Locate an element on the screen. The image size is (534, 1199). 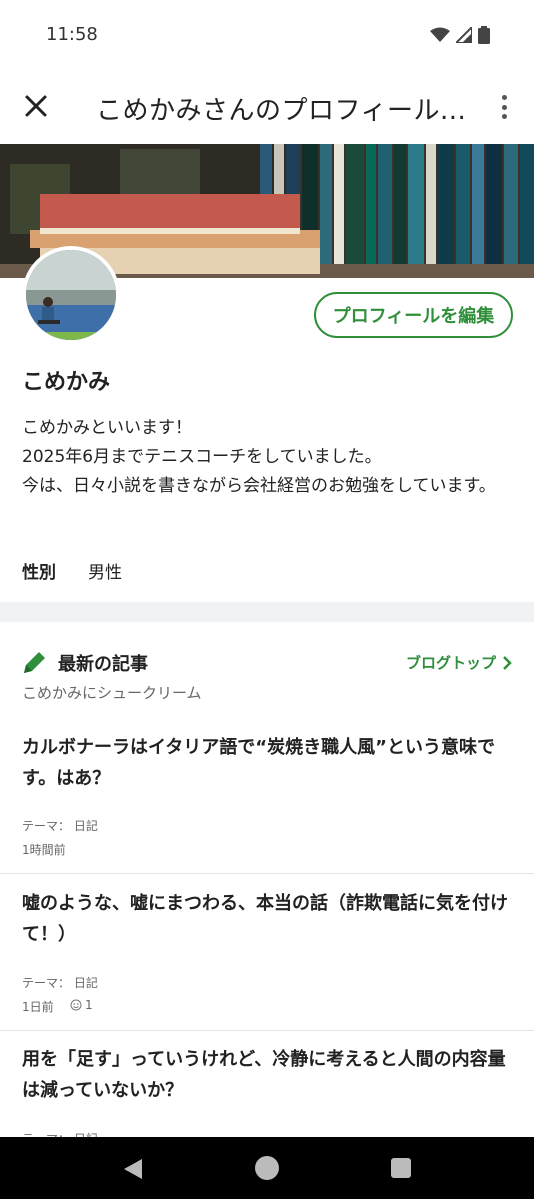
status-icons is located at coordinates (460, 35).